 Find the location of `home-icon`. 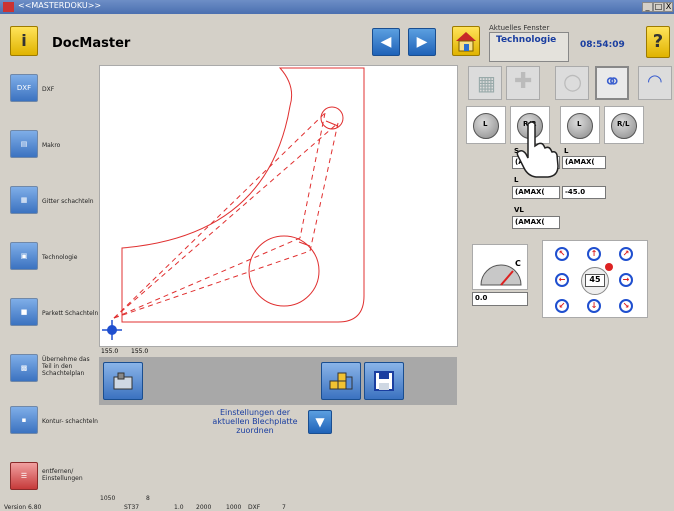

home-icon is located at coordinates (466, 42).